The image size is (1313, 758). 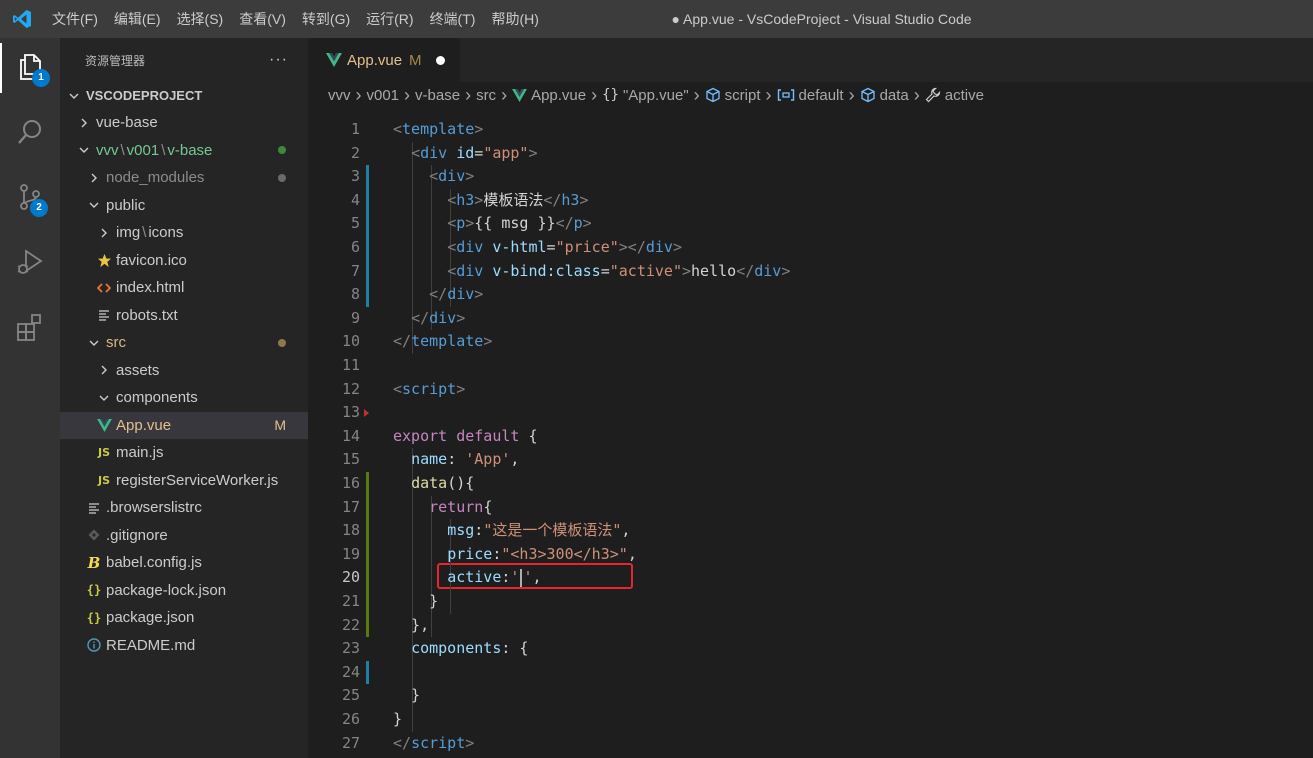 What do you see at coordinates (30, 198) in the screenshot?
I see `source-control-button: 2` at bounding box center [30, 198].